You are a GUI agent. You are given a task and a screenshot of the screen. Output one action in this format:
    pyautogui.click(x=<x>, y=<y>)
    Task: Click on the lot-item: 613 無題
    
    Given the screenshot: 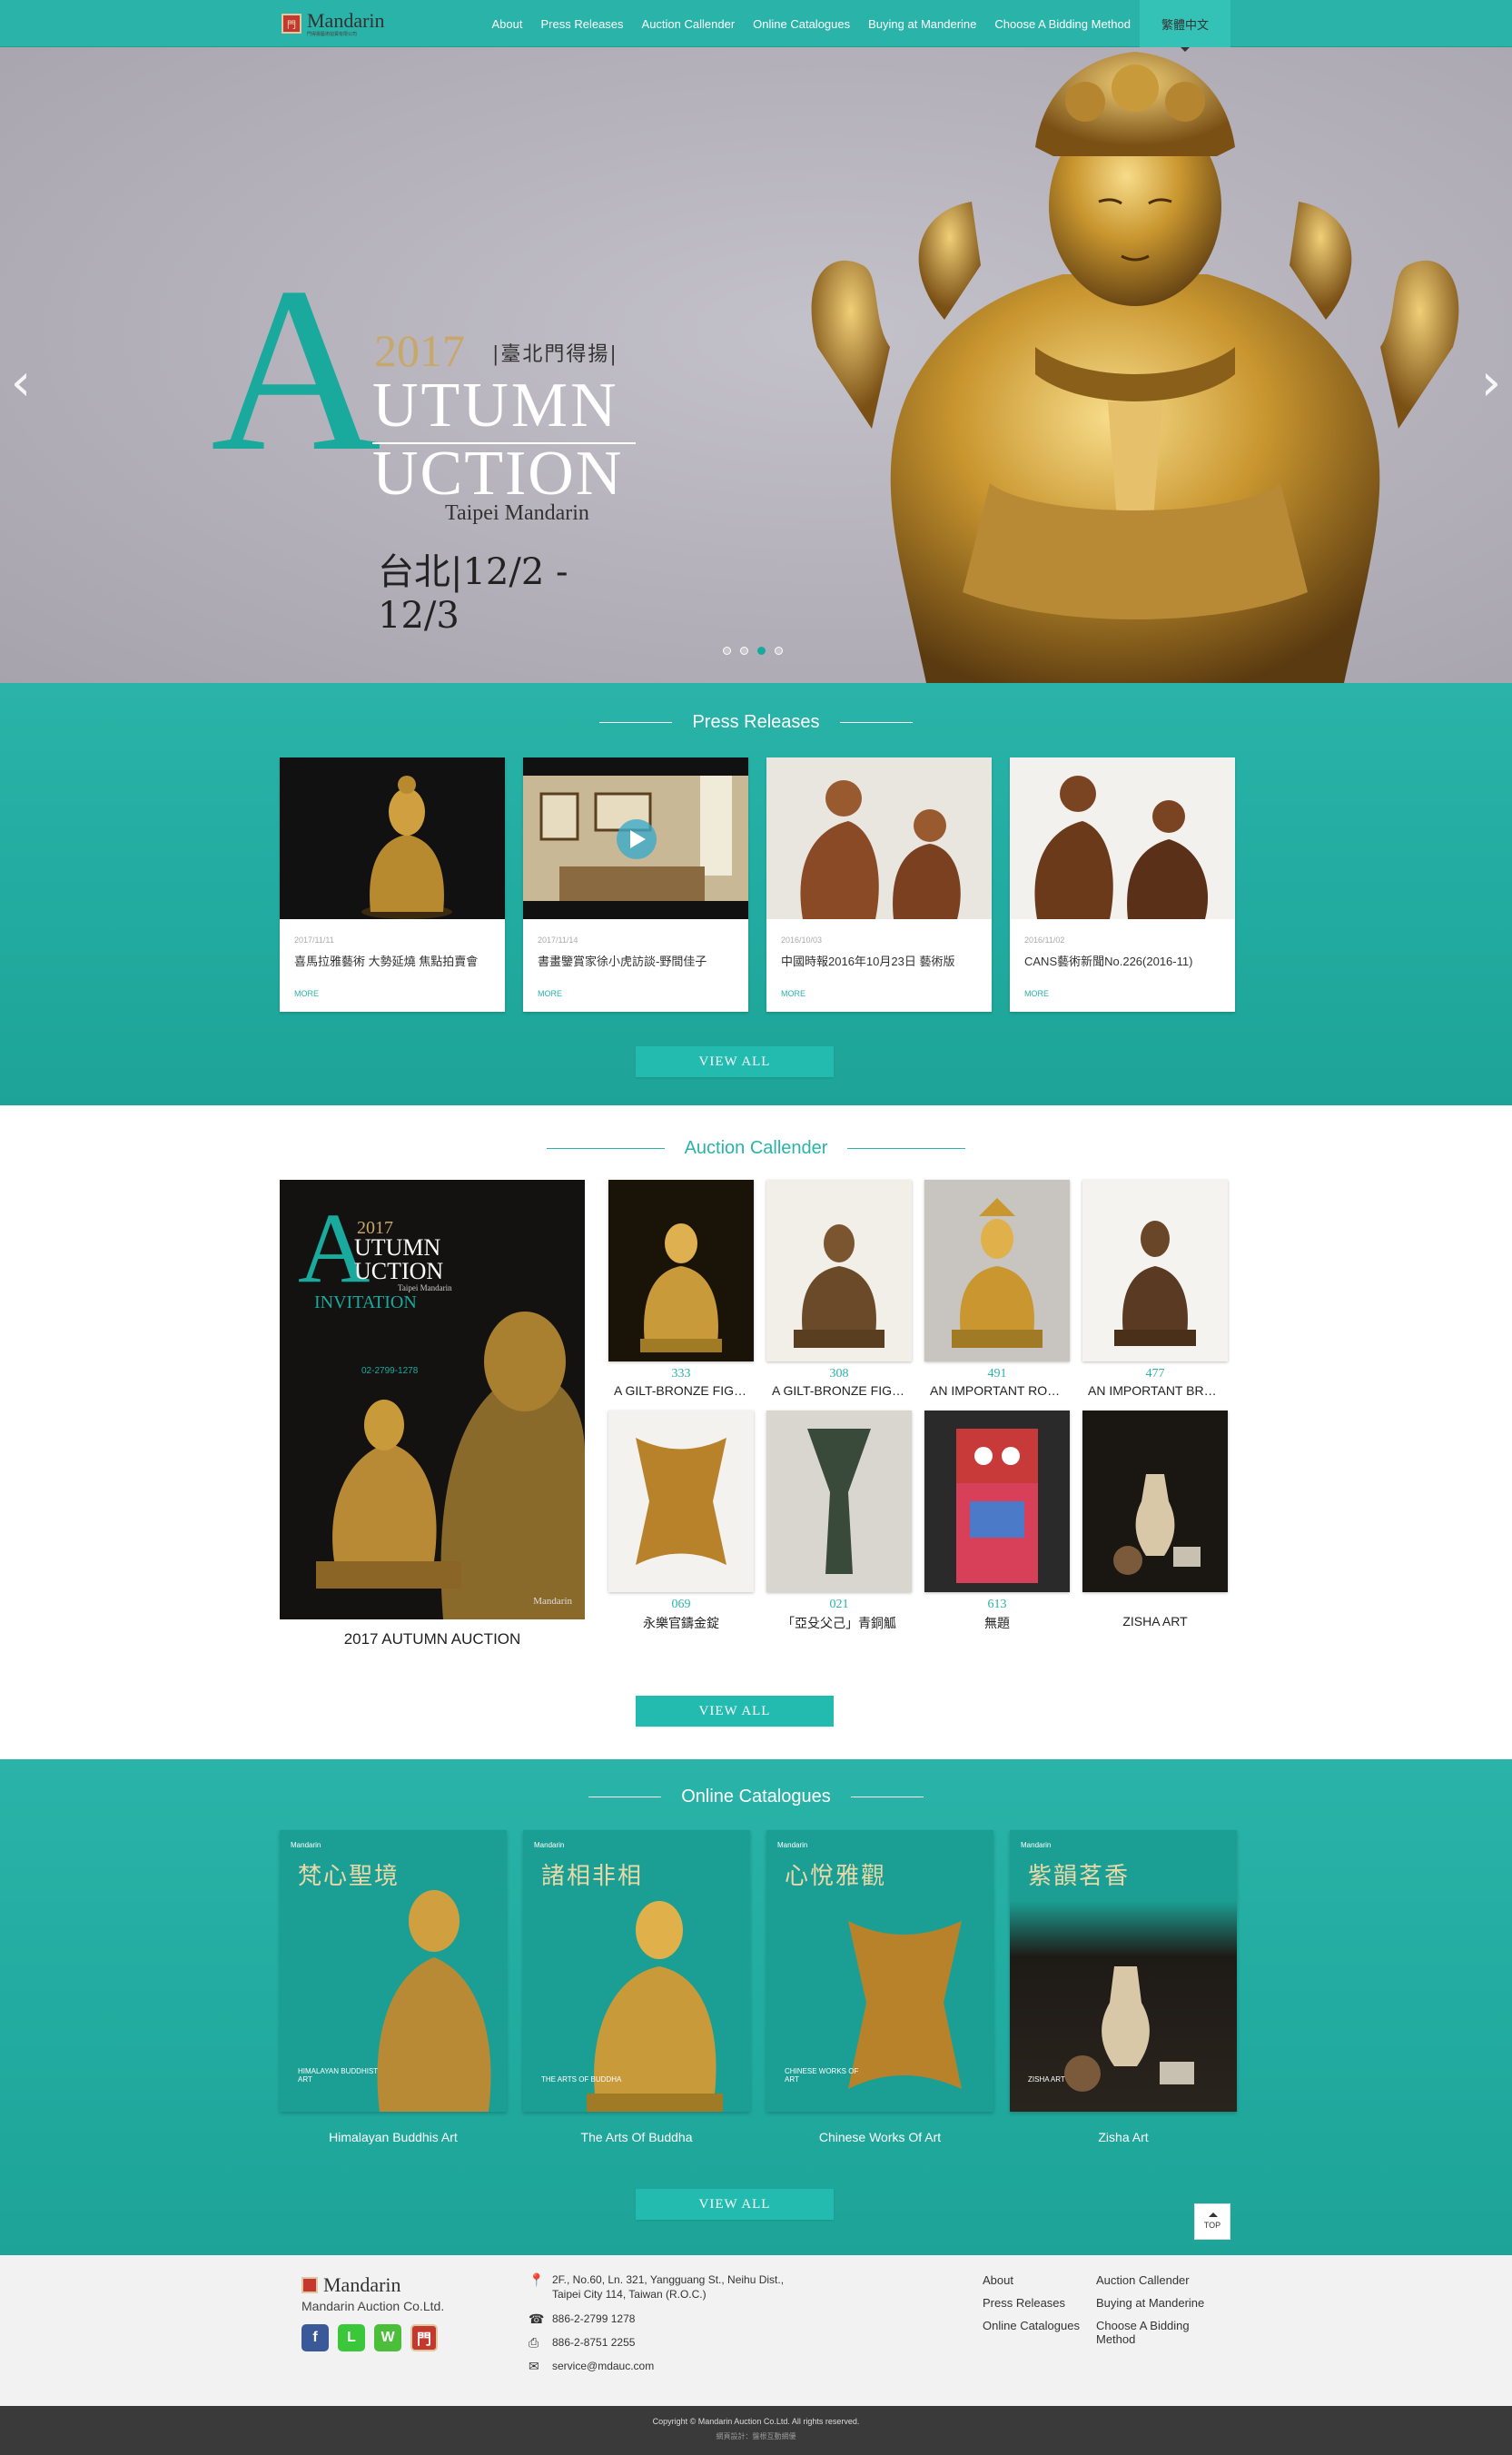 What is the action you would take?
    pyautogui.click(x=997, y=1521)
    